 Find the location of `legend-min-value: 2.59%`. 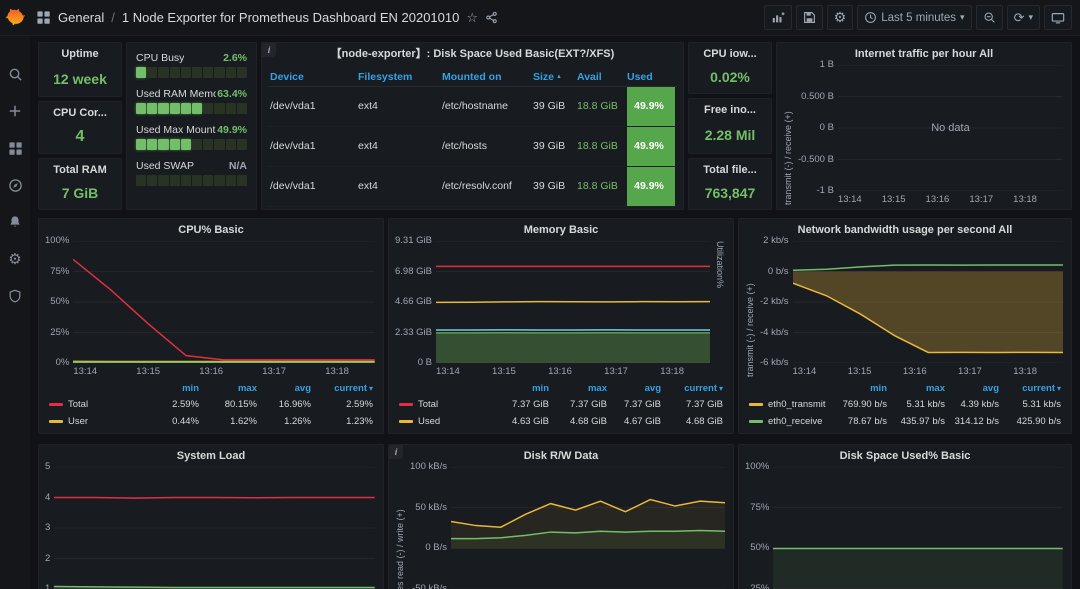

legend-min-value: 2.59% is located at coordinates (185, 404).